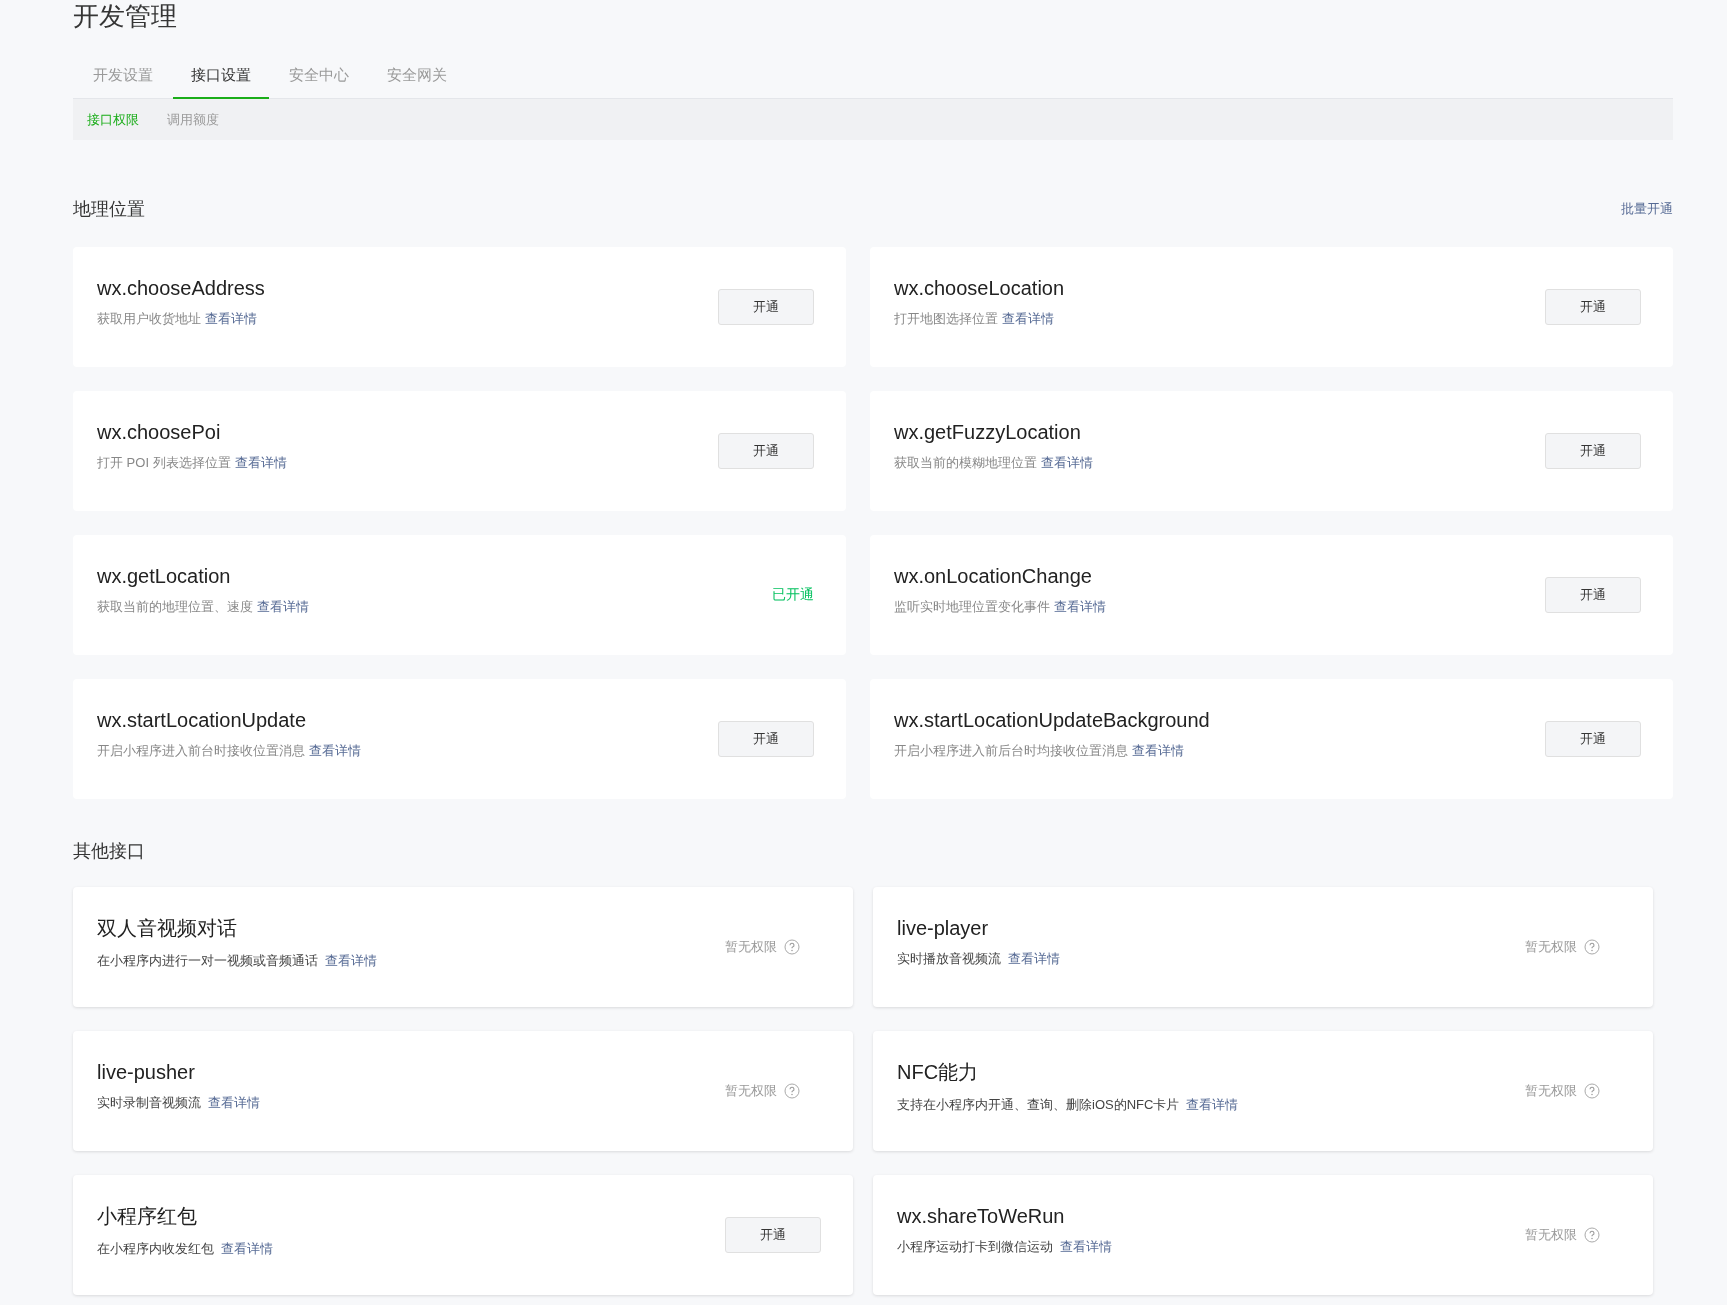  Describe the element at coordinates (988, 432) in the screenshot. I see `api-name: wx.getFuzzyLocation` at that location.